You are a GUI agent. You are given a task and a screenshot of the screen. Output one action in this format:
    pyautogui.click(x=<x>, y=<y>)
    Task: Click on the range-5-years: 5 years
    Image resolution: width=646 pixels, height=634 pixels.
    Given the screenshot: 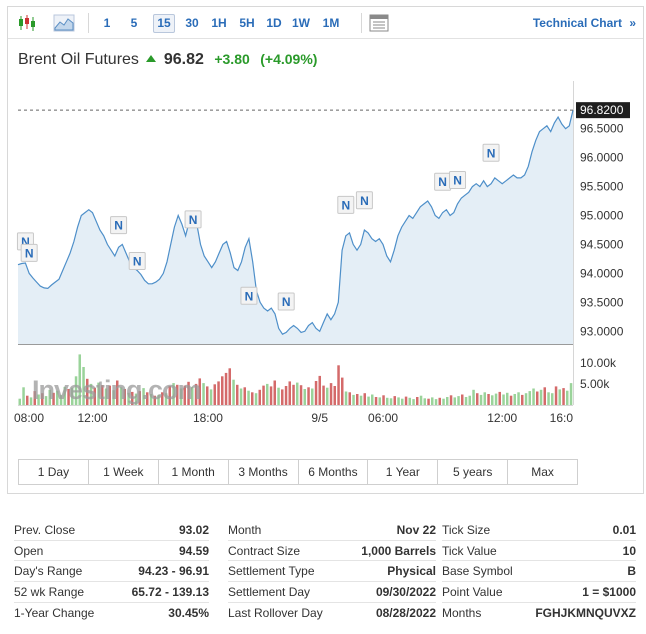 What is the action you would take?
    pyautogui.click(x=473, y=472)
    